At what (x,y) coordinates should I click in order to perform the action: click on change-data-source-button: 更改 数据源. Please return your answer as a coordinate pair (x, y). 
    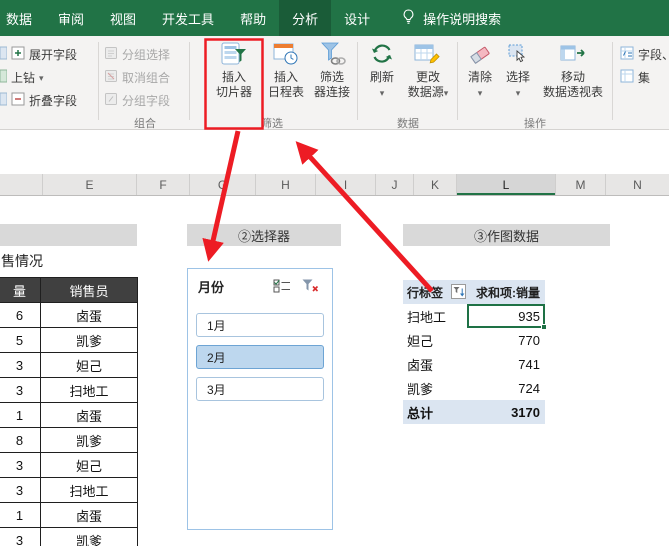
    Looking at the image, I should click on (428, 70).